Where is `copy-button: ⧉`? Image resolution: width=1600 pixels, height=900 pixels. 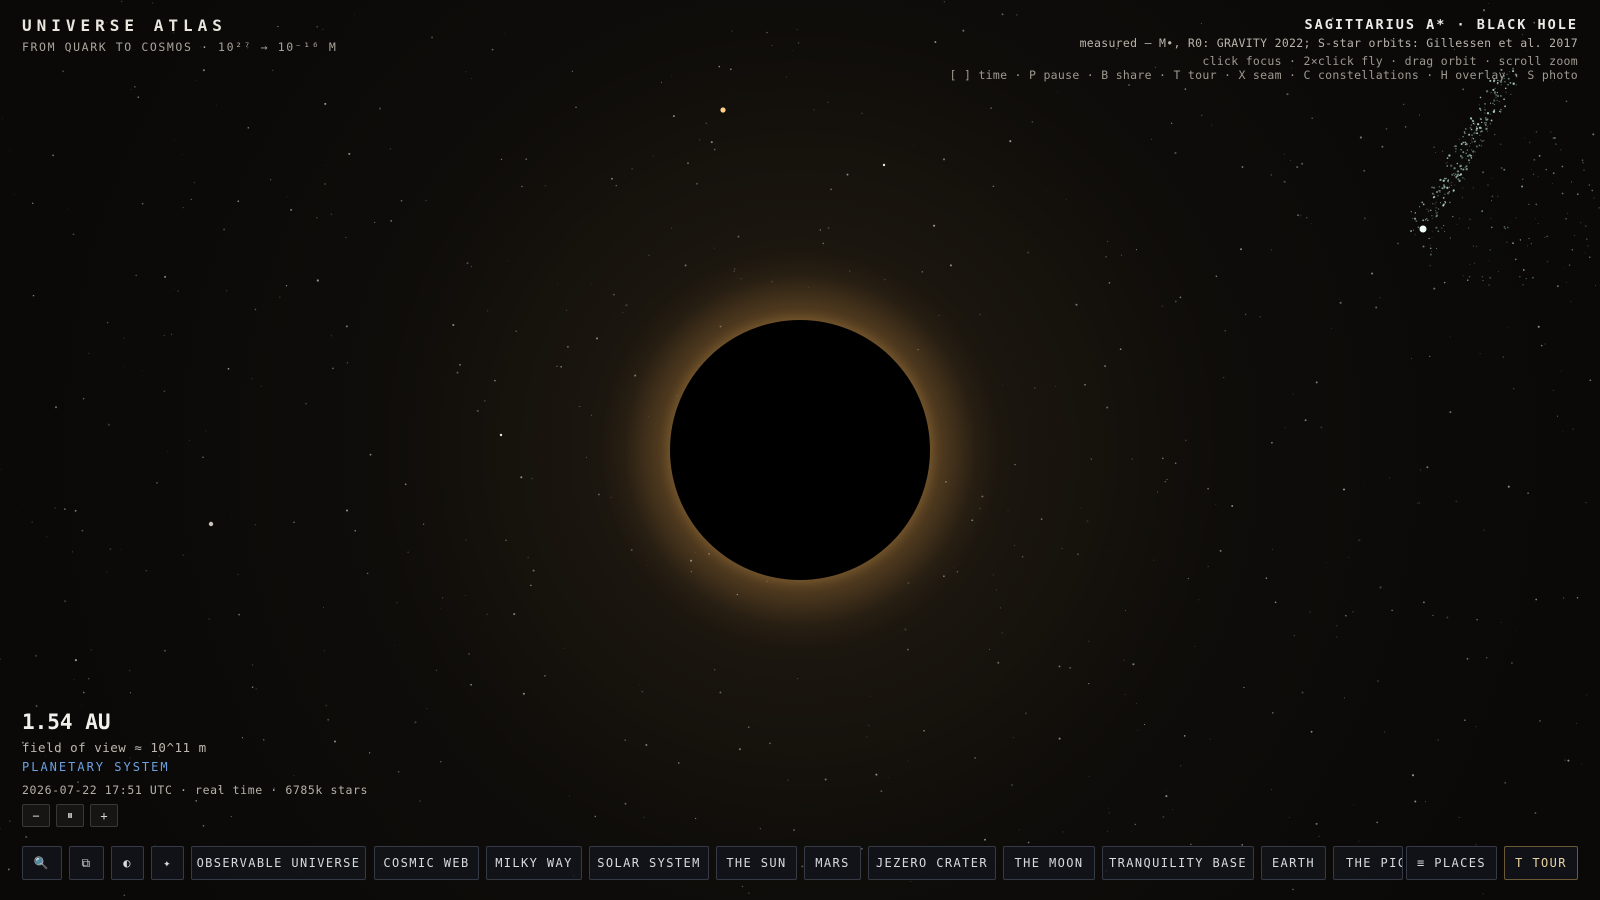
copy-button: ⧉ is located at coordinates (86, 863).